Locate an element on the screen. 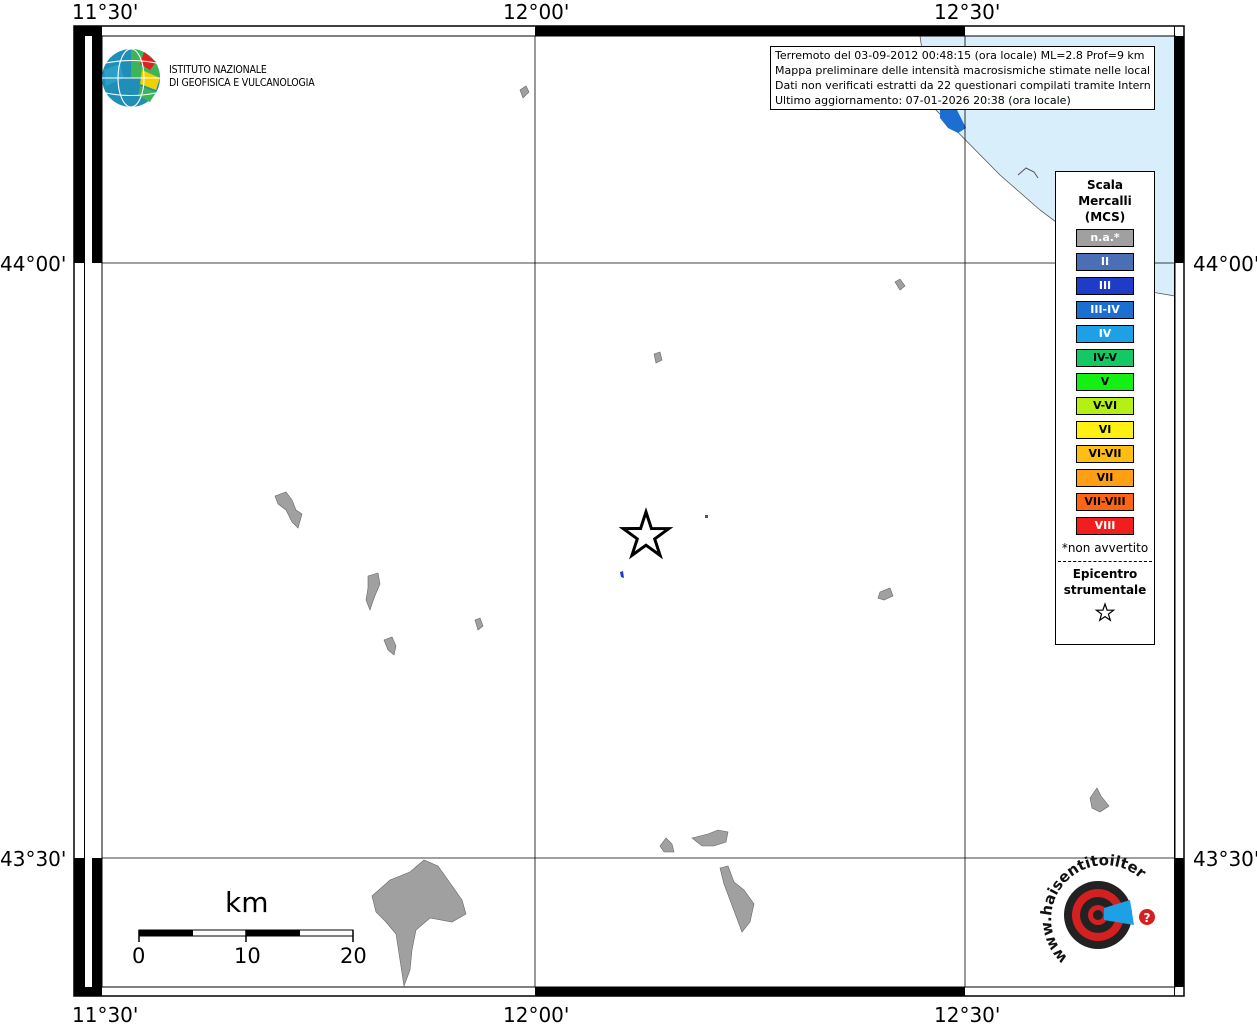 This screenshot has width=1257, height=1027. scale-label-10: 10 is located at coordinates (247, 956).